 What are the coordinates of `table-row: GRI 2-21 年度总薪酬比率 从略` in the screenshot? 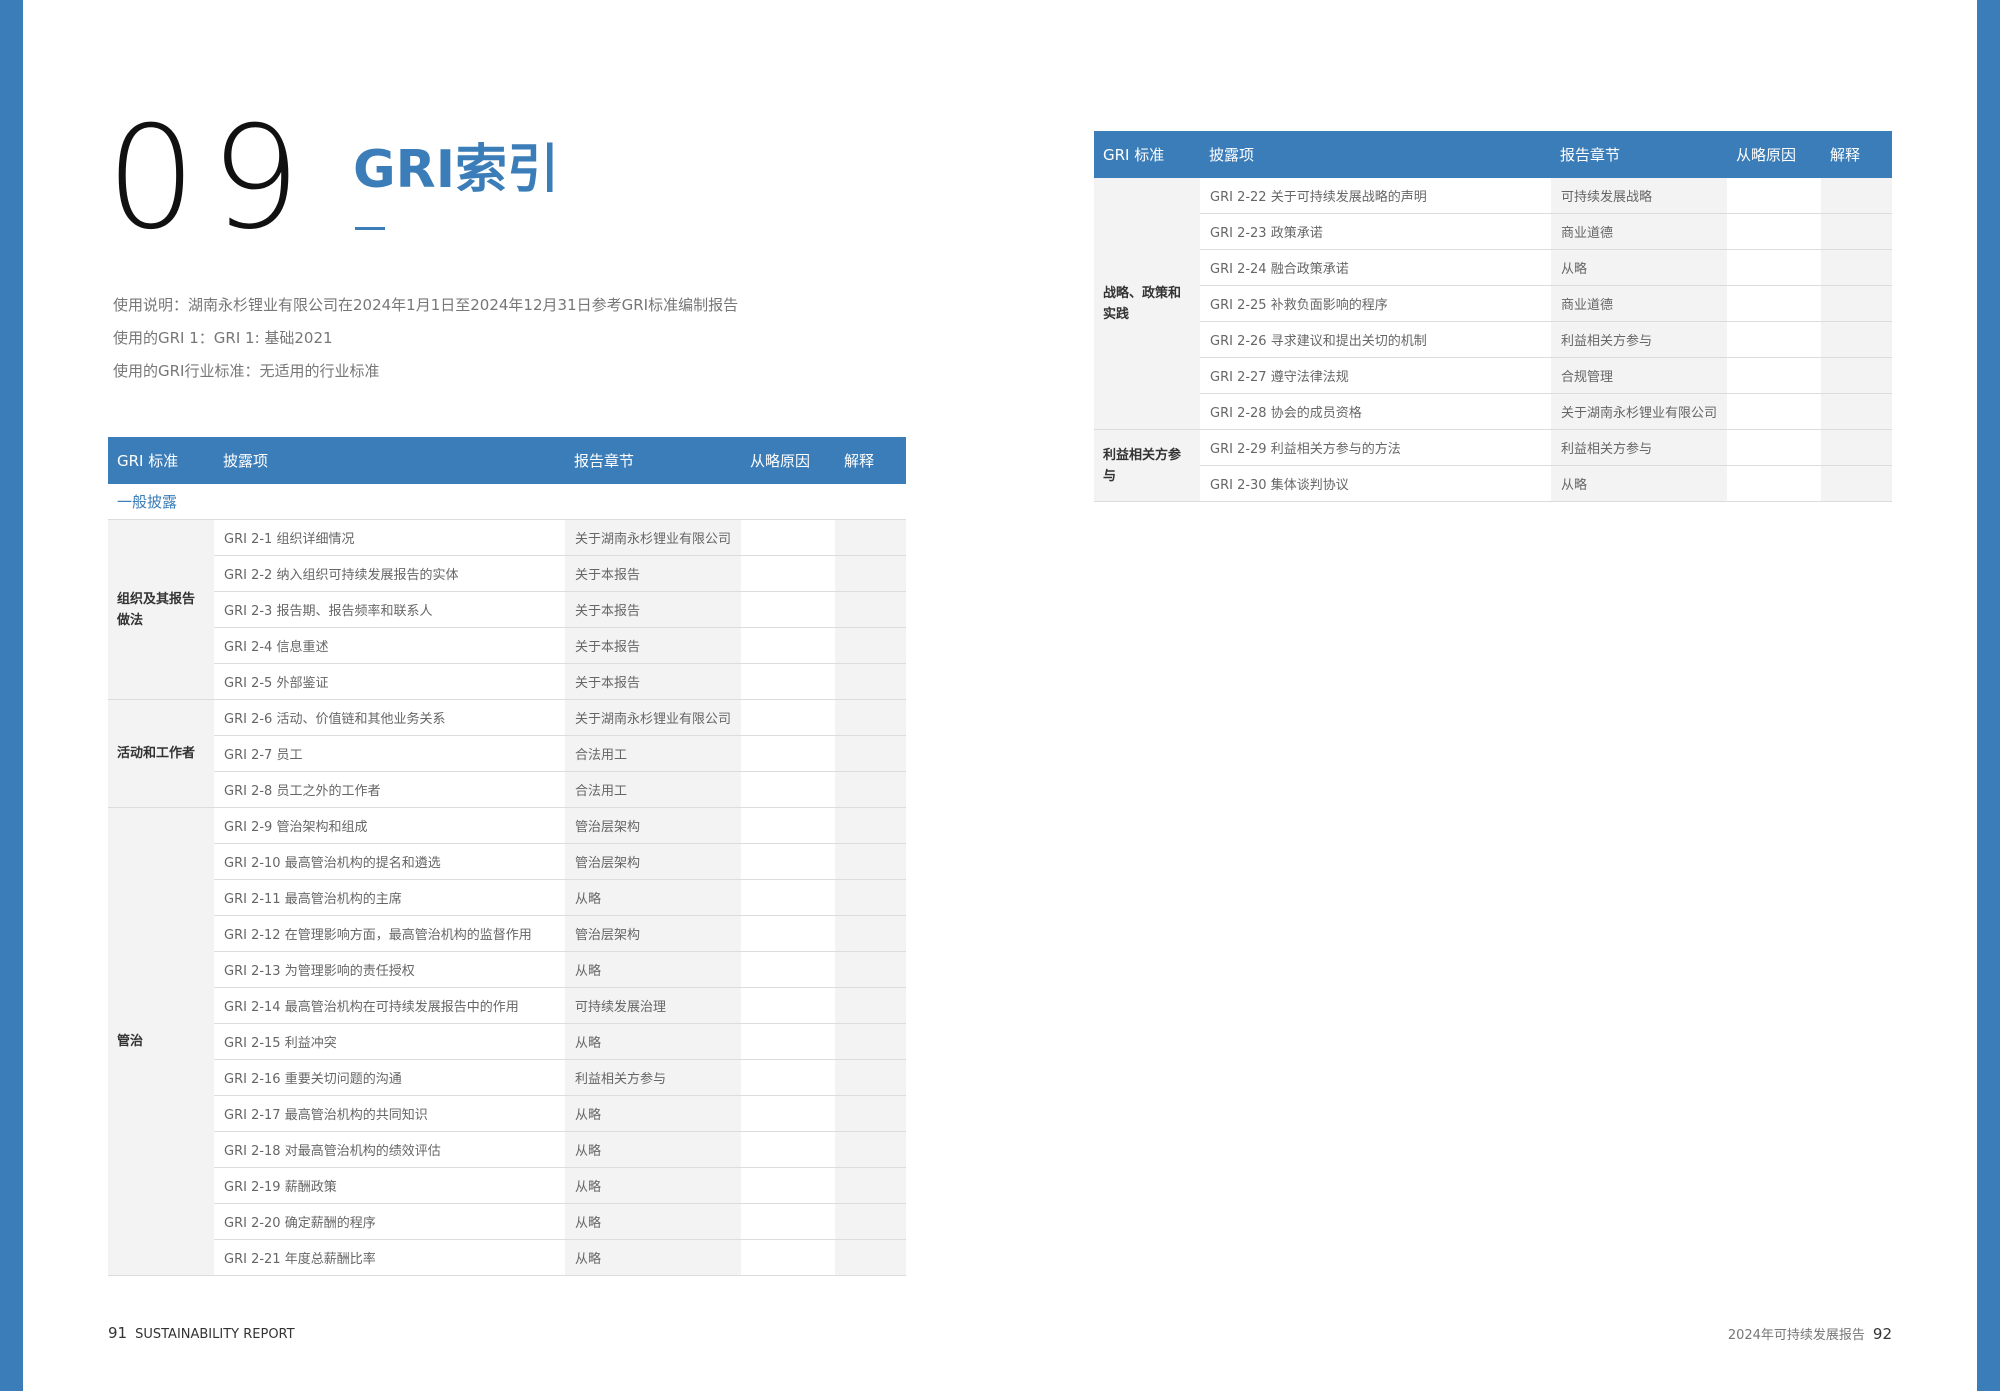 It's located at (507, 1257).